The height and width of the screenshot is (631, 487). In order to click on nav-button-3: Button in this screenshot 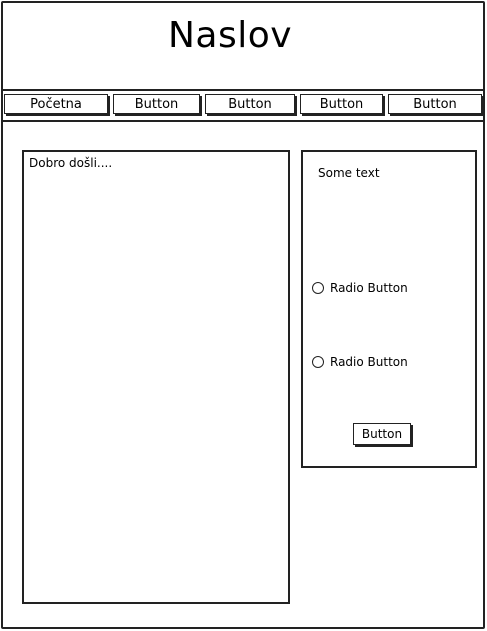, I will do `click(250, 104)`.